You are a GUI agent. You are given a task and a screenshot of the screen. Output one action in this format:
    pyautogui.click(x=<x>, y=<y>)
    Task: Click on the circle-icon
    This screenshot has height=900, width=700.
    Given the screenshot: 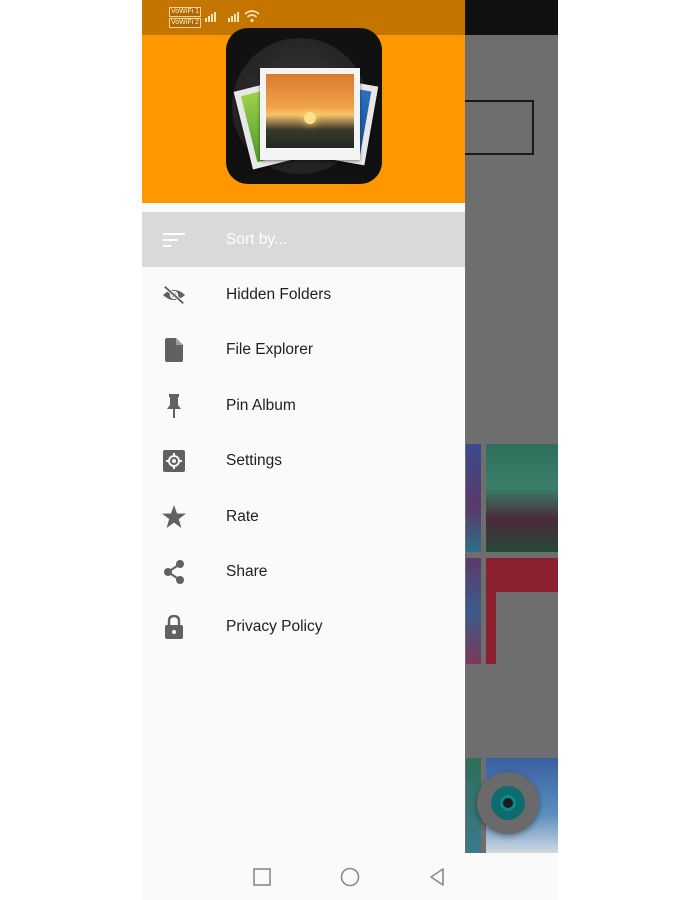 What is the action you would take?
    pyautogui.click(x=350, y=877)
    